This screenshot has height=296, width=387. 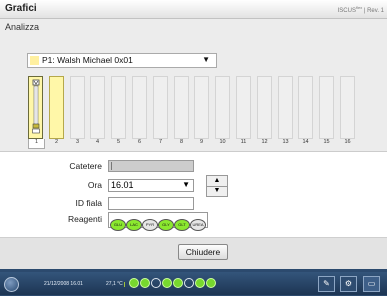 What do you see at coordinates (360, 9) in the screenshot?
I see `brand-logo: ISCUSflex | Rev. 1` at bounding box center [360, 9].